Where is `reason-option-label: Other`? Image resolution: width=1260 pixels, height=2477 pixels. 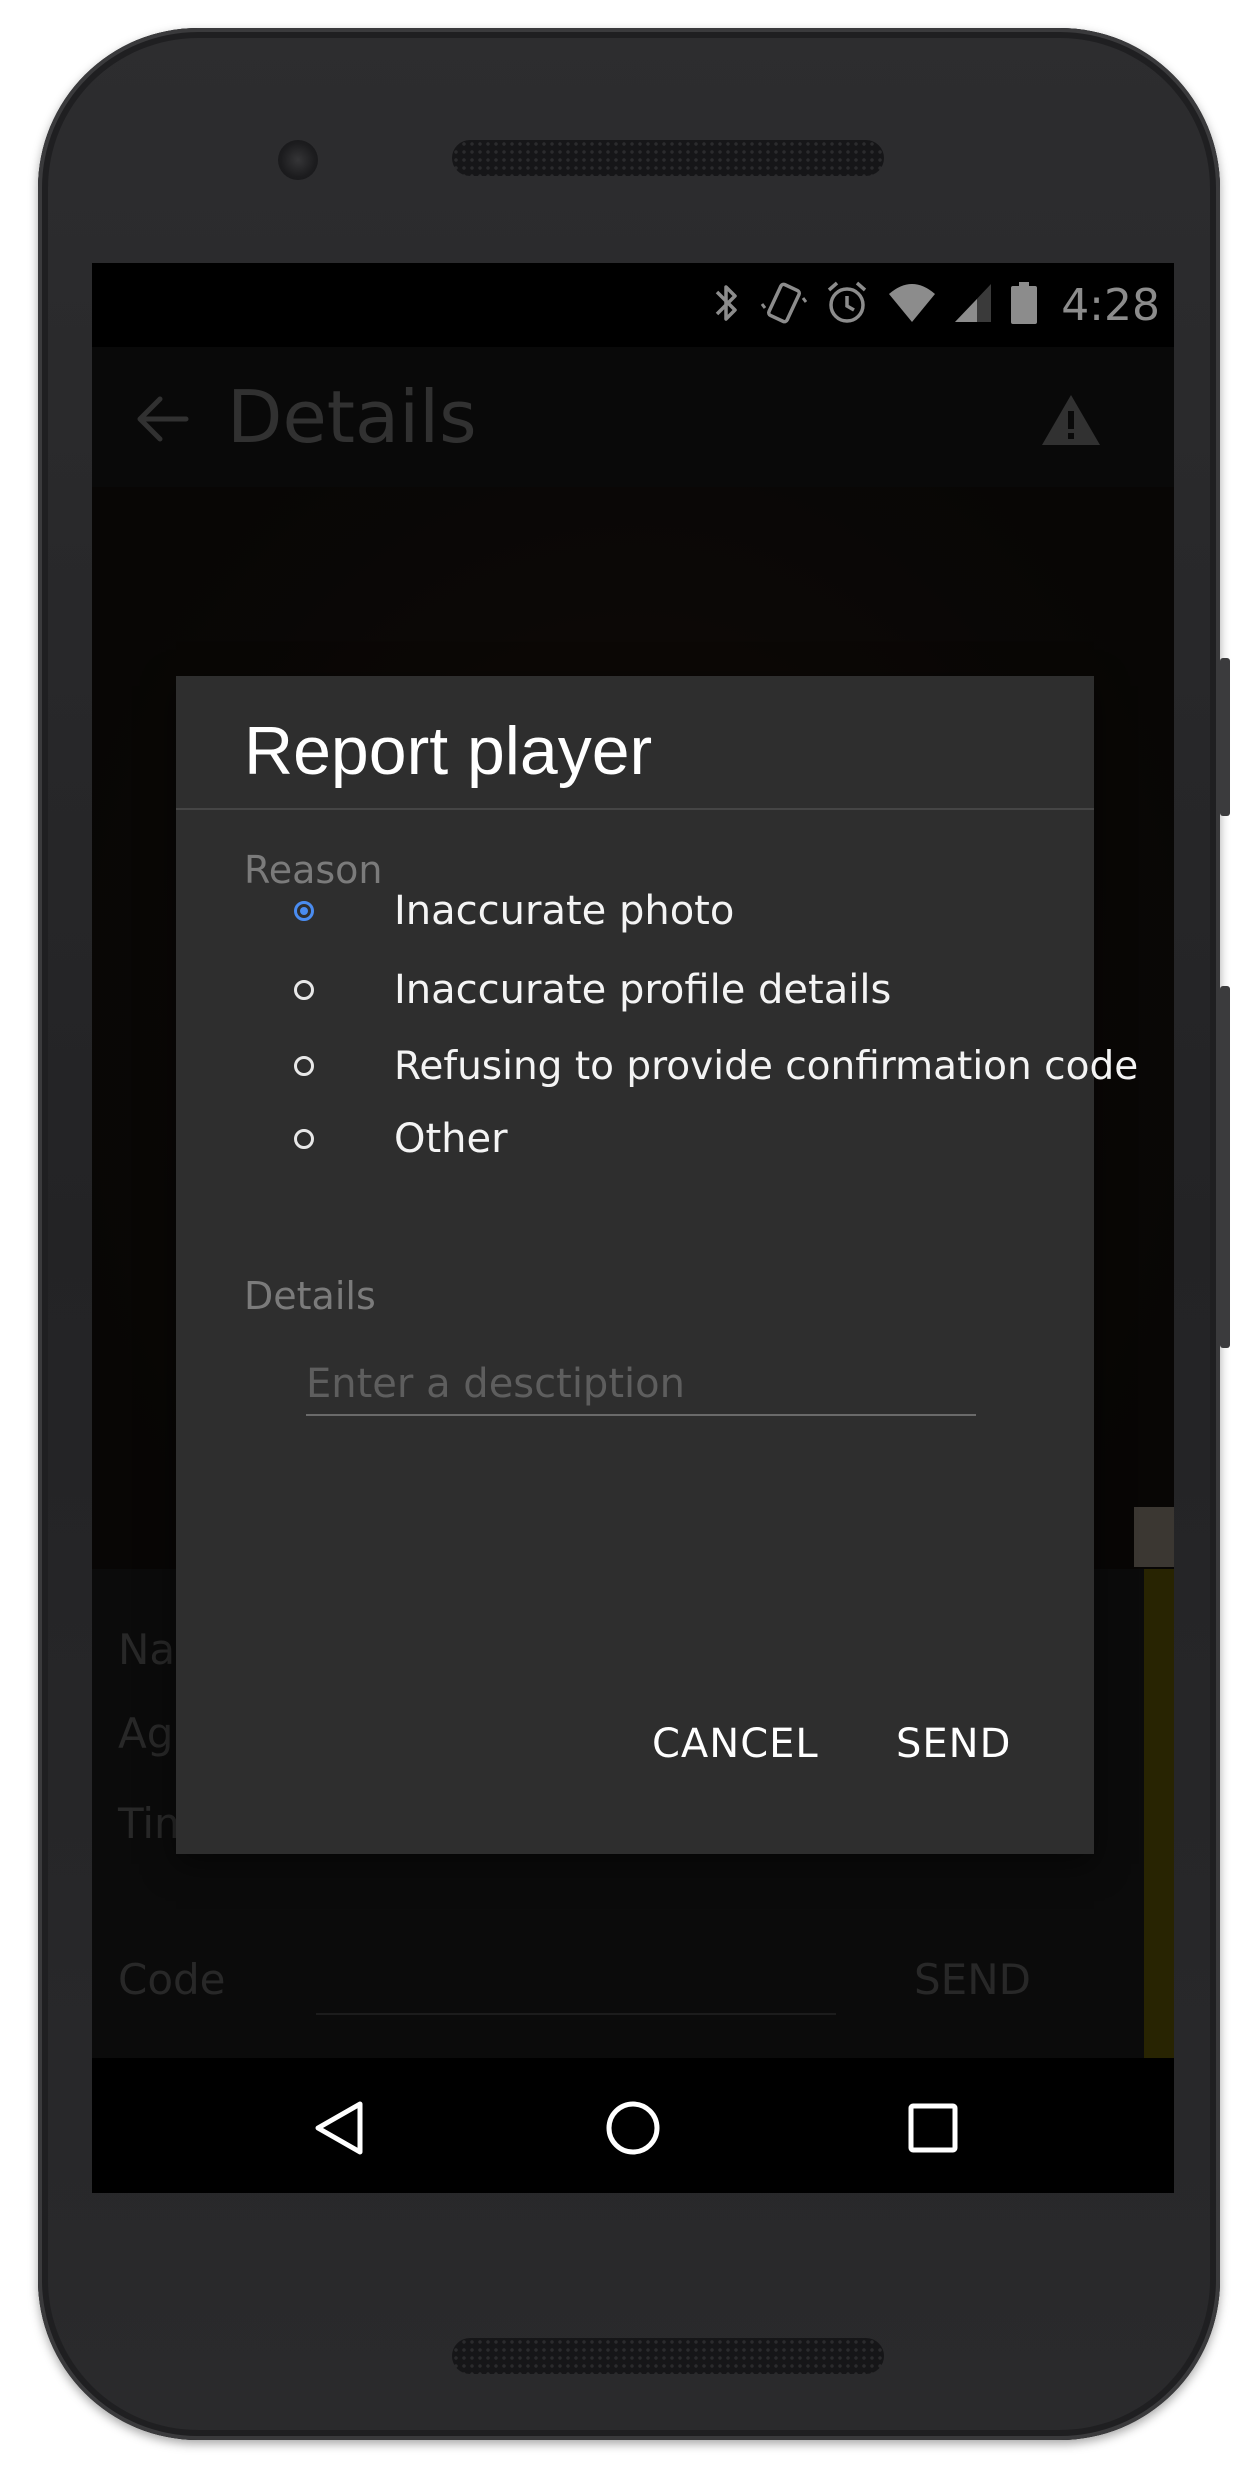
reason-option-label: Other is located at coordinates (451, 1139).